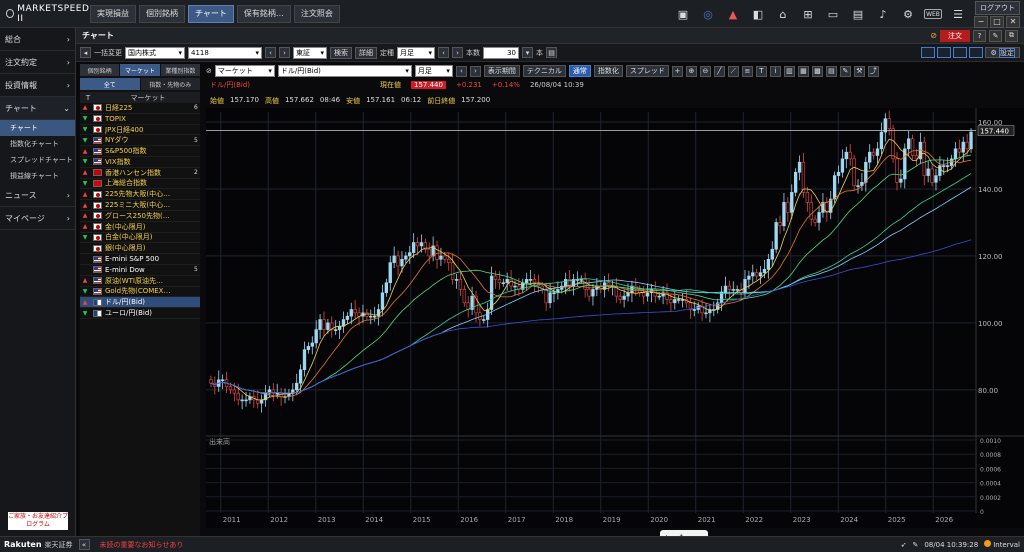 The height and width of the screenshot is (552, 1024). I want to click on document-icon: ▤, so click(858, 14).